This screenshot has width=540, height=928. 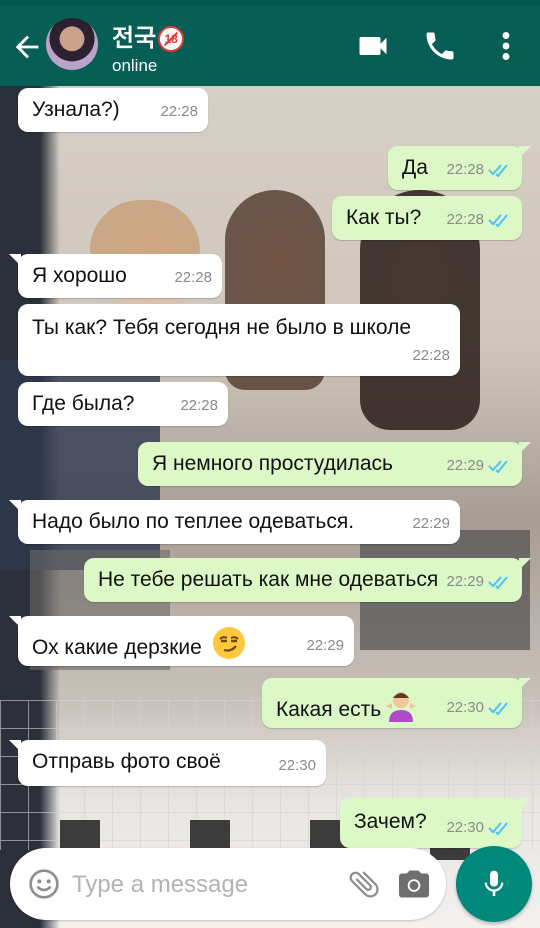 I want to click on paperclip-icon, so click(x=364, y=884).